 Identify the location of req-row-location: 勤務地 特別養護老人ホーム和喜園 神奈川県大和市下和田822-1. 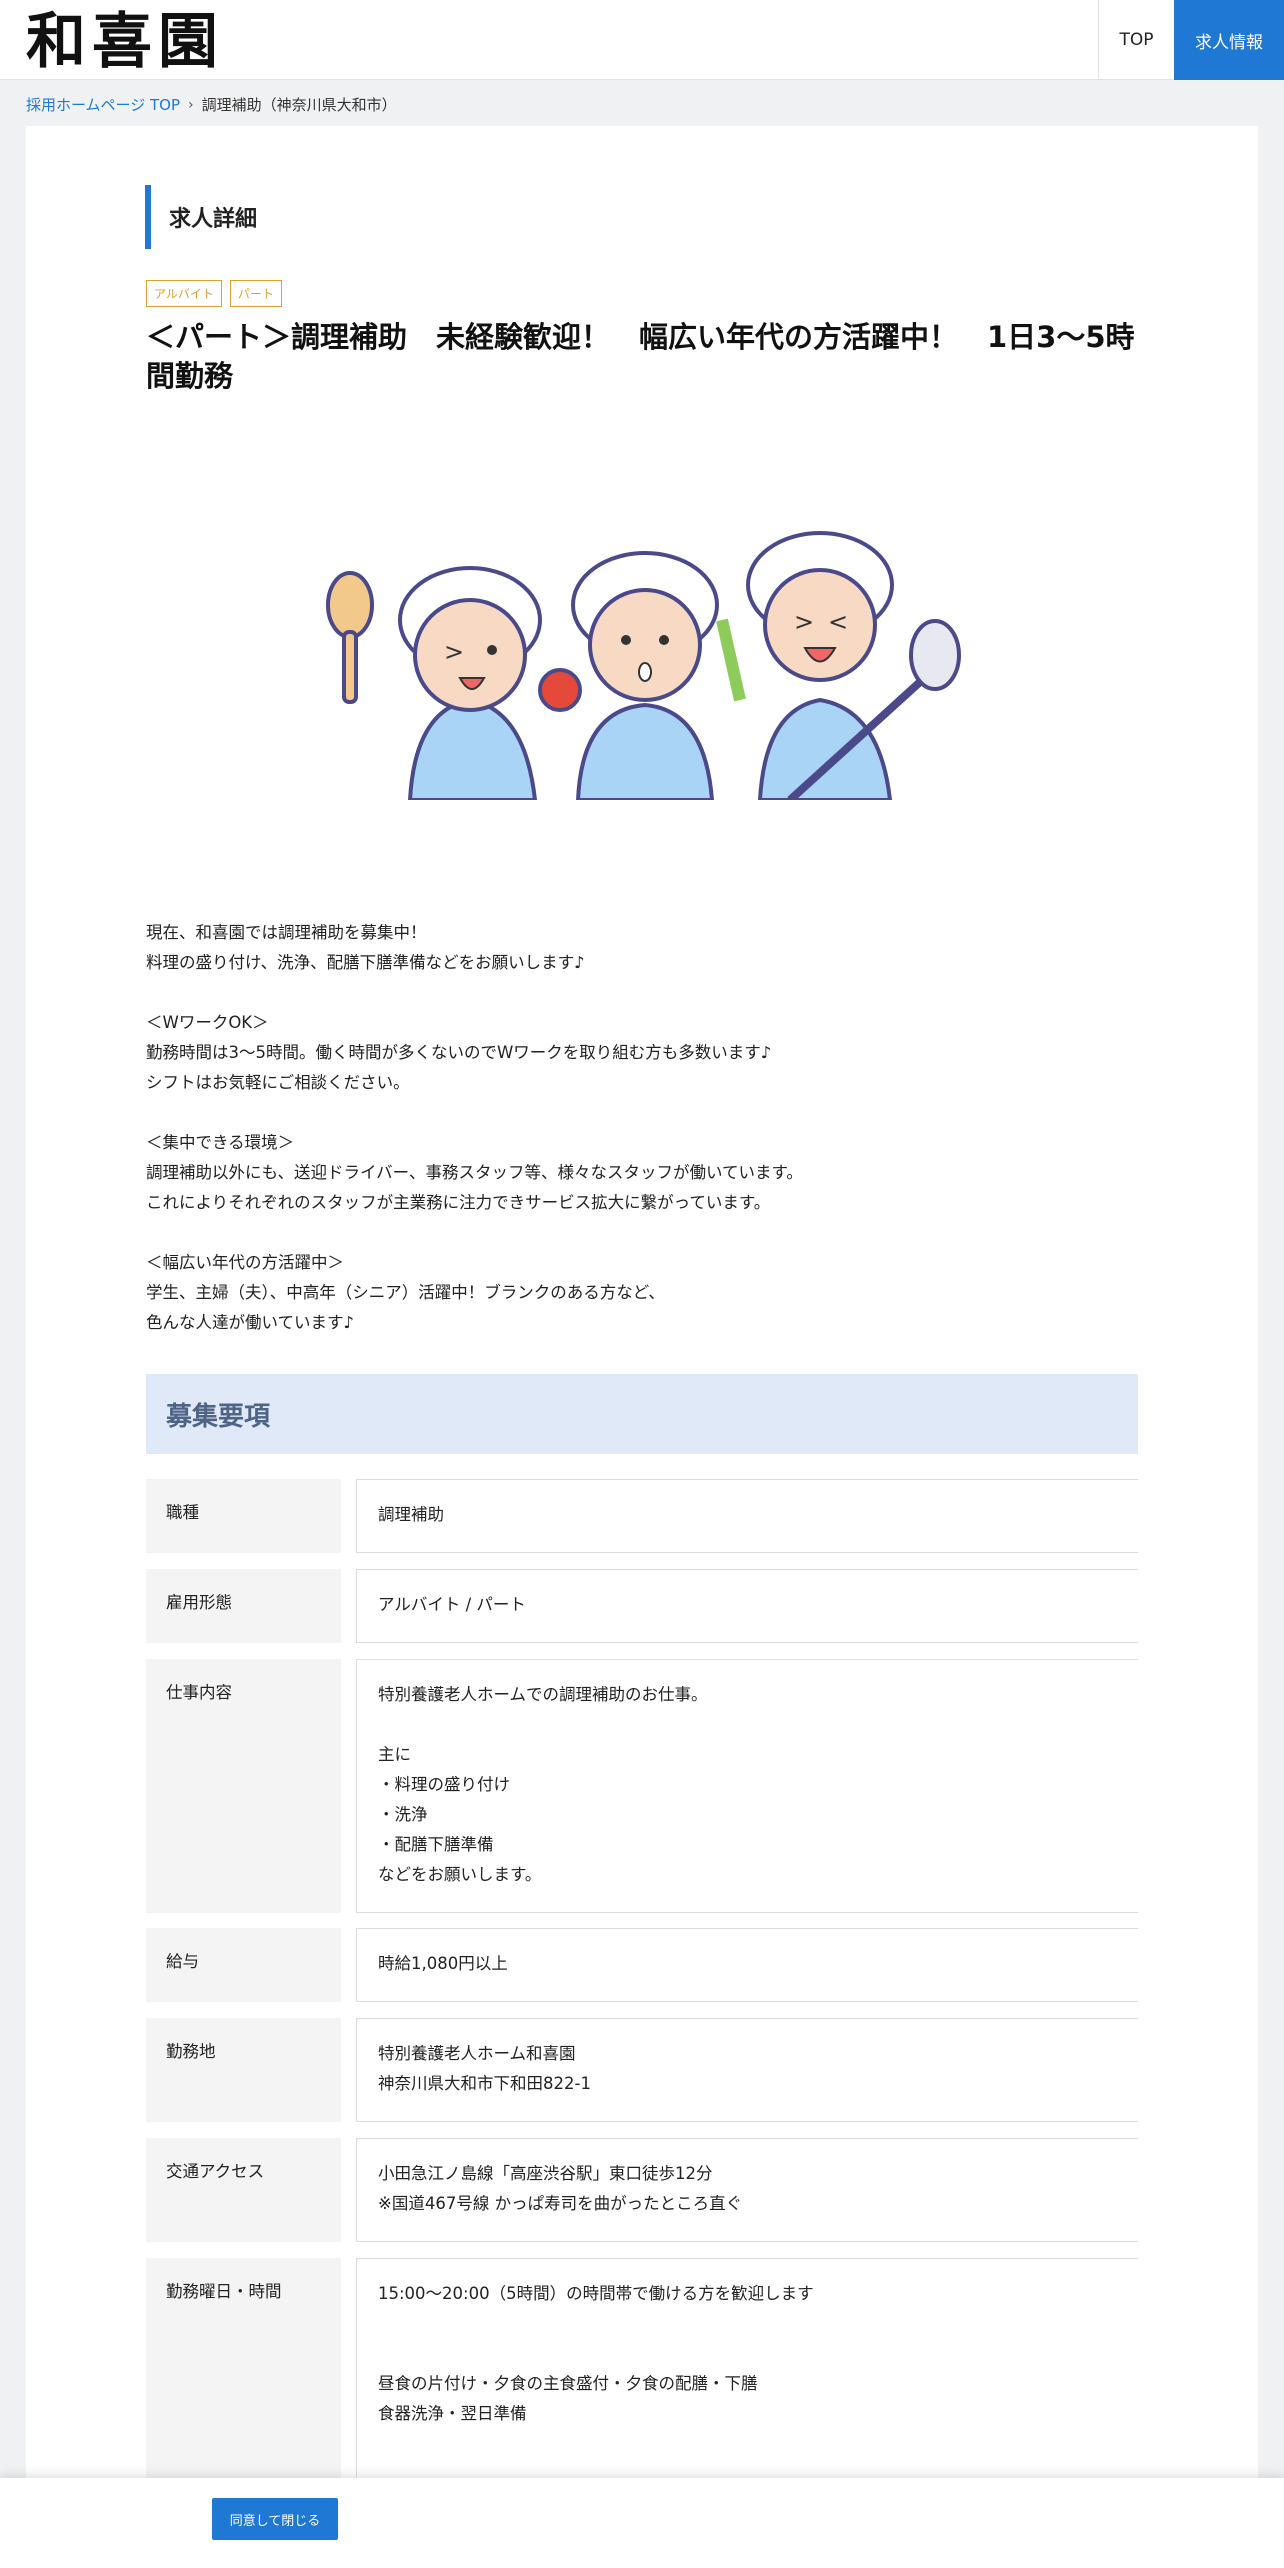
(642, 2070).